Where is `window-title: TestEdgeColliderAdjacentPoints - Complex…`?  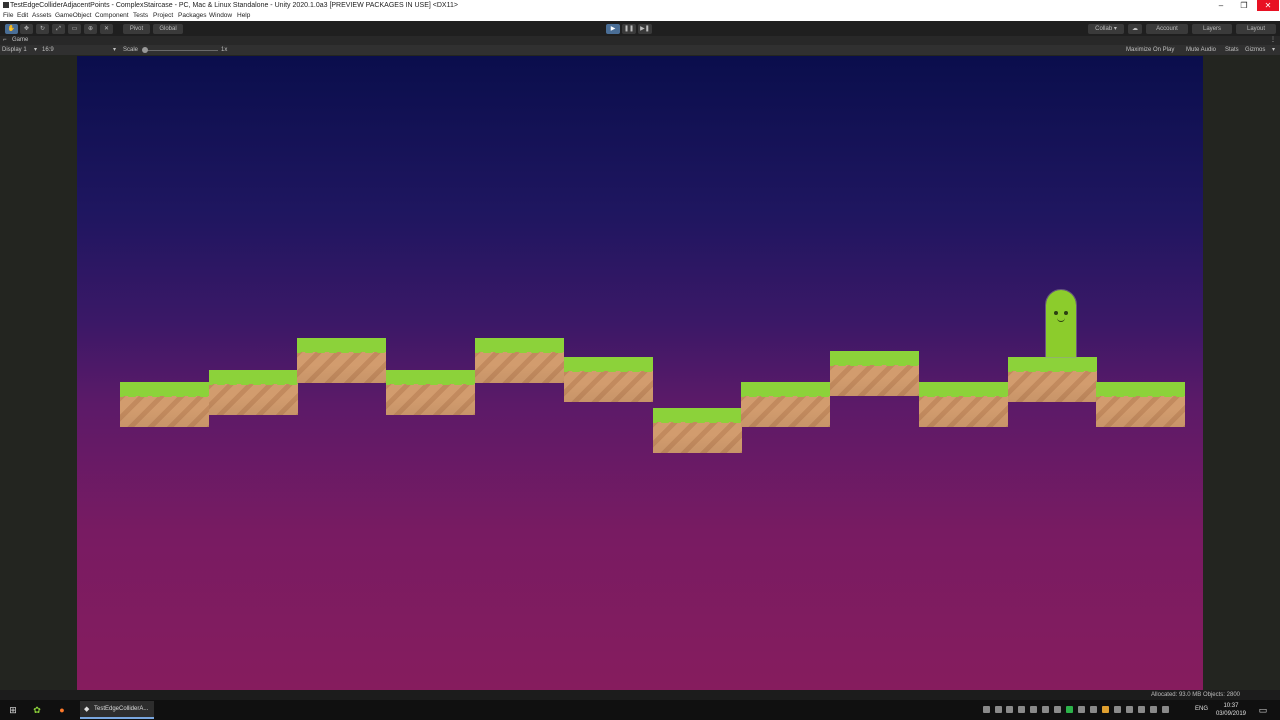
window-title: TestEdgeColliderAdjacentPoints - Complex… is located at coordinates (234, 5).